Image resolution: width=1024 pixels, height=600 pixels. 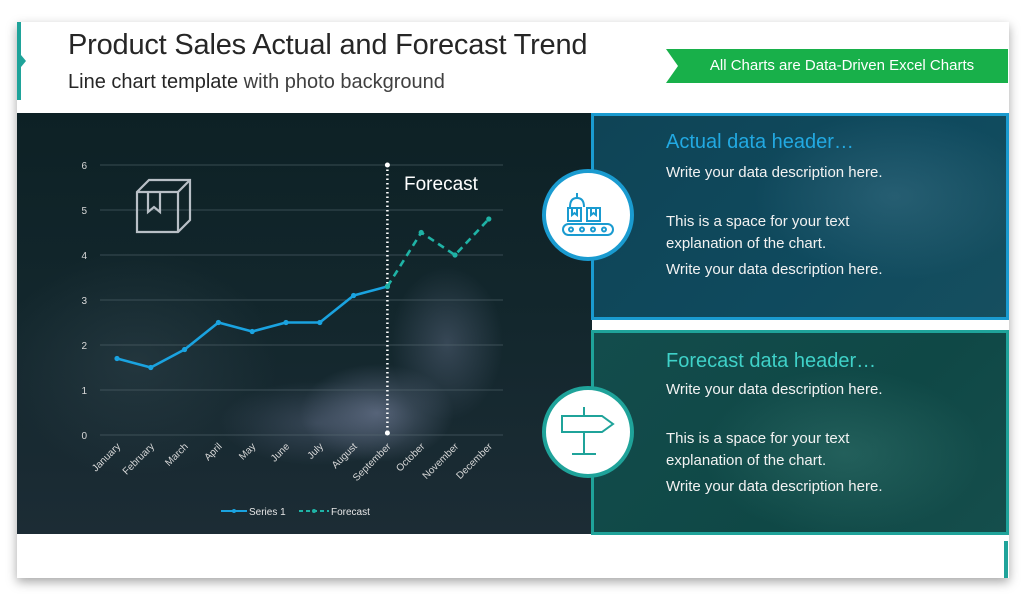 I want to click on forecast-line, so click(x=438, y=253).